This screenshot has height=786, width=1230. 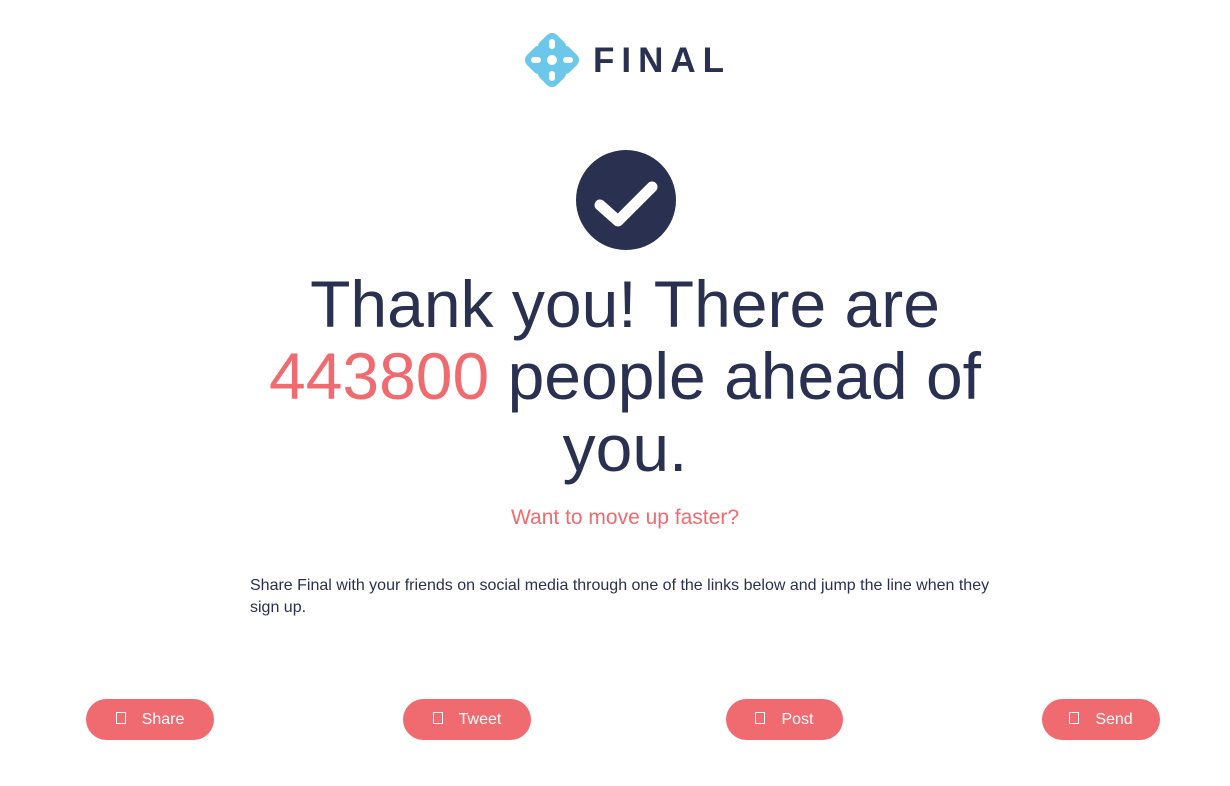 I want to click on final-logo-icon, so click(x=552, y=60).